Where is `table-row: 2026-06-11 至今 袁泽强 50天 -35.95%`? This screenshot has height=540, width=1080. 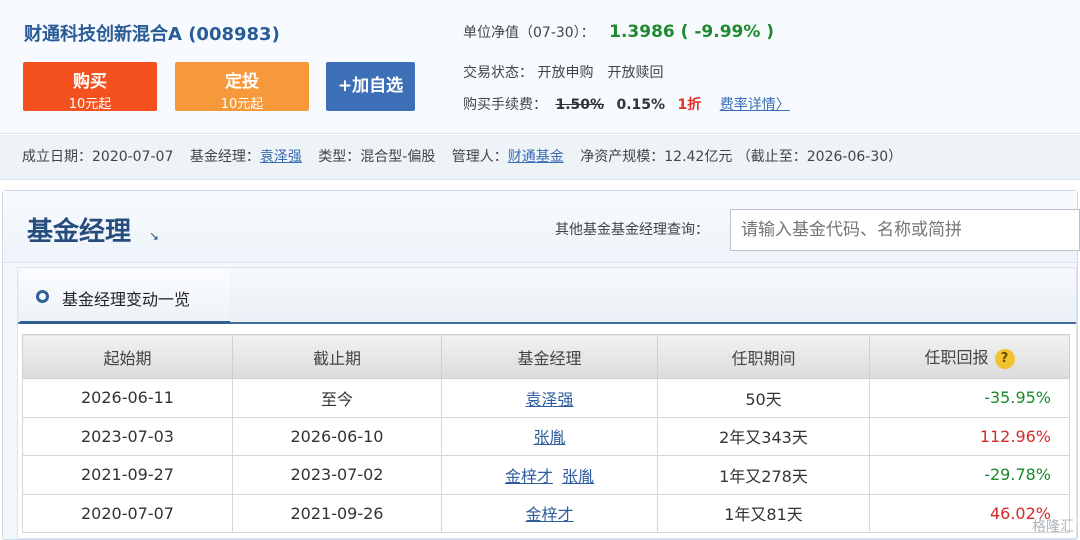 table-row: 2026-06-11 至今 袁泽强 50天 -35.95% is located at coordinates (546, 398).